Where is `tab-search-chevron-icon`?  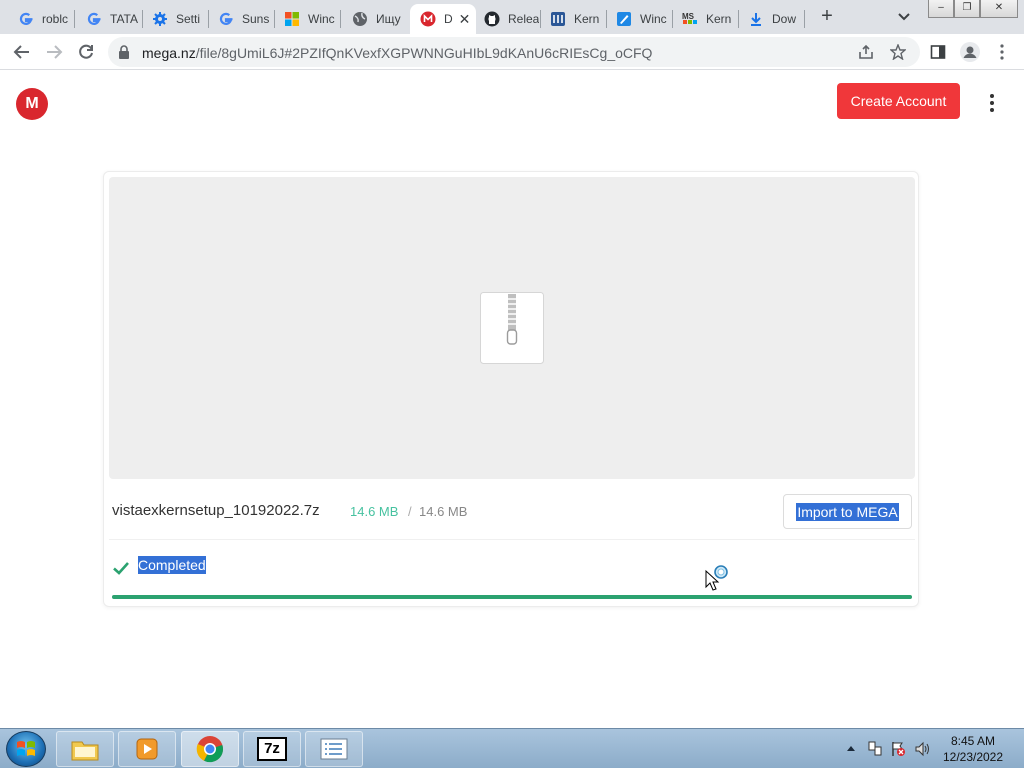 tab-search-chevron-icon is located at coordinates (904, 17).